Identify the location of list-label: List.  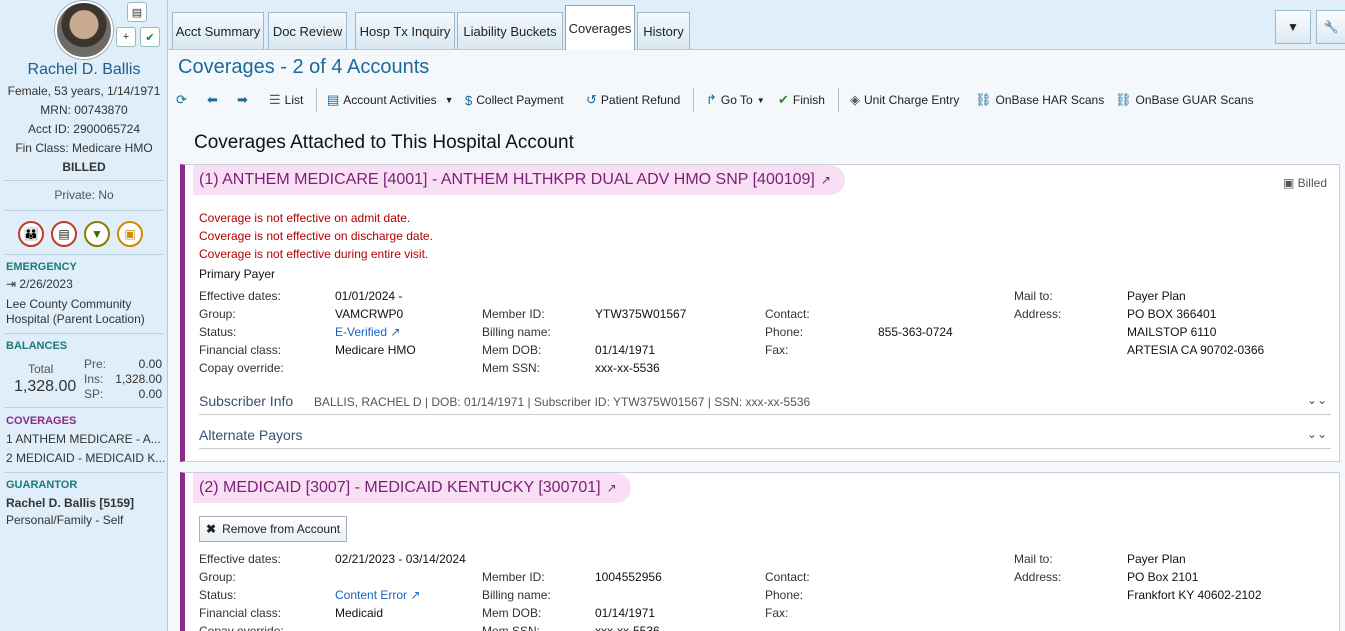
(294, 100).